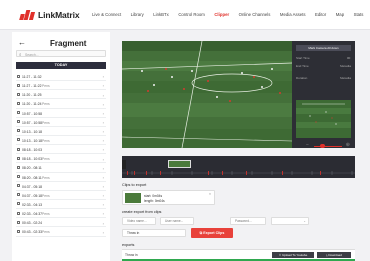 Image resolution: width=370 pixels, height=261 pixels. What do you see at coordinates (238, 167) in the screenshot?
I see `timeline` at bounding box center [238, 167].